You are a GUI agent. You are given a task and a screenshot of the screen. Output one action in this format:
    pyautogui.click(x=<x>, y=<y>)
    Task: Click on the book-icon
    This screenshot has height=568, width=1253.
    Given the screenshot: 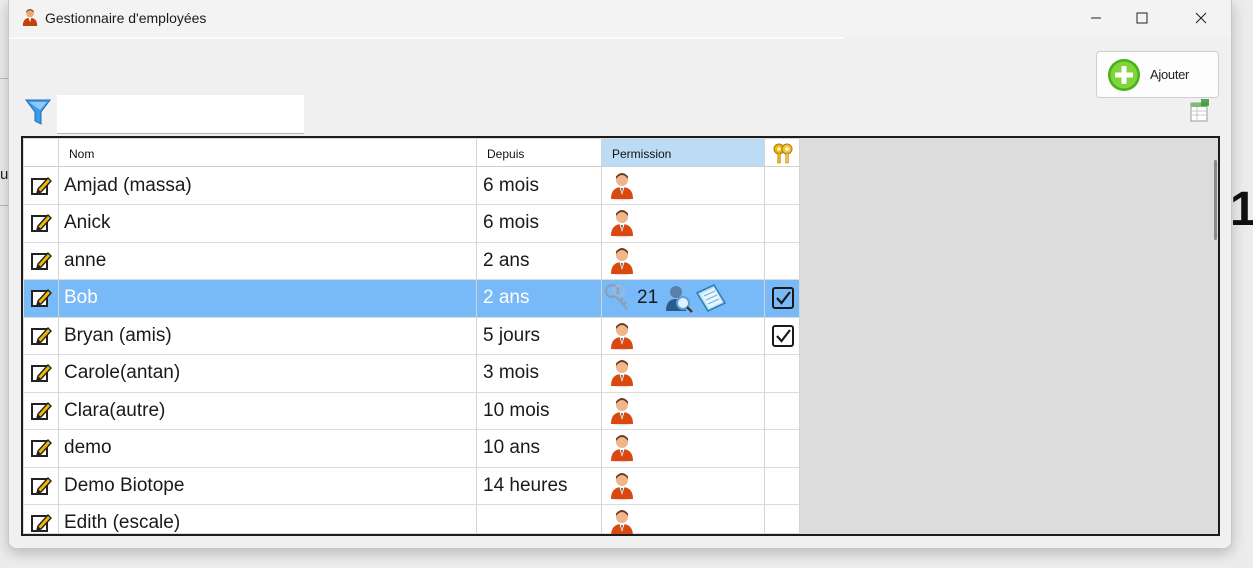 What is the action you would take?
    pyautogui.click(x=711, y=298)
    